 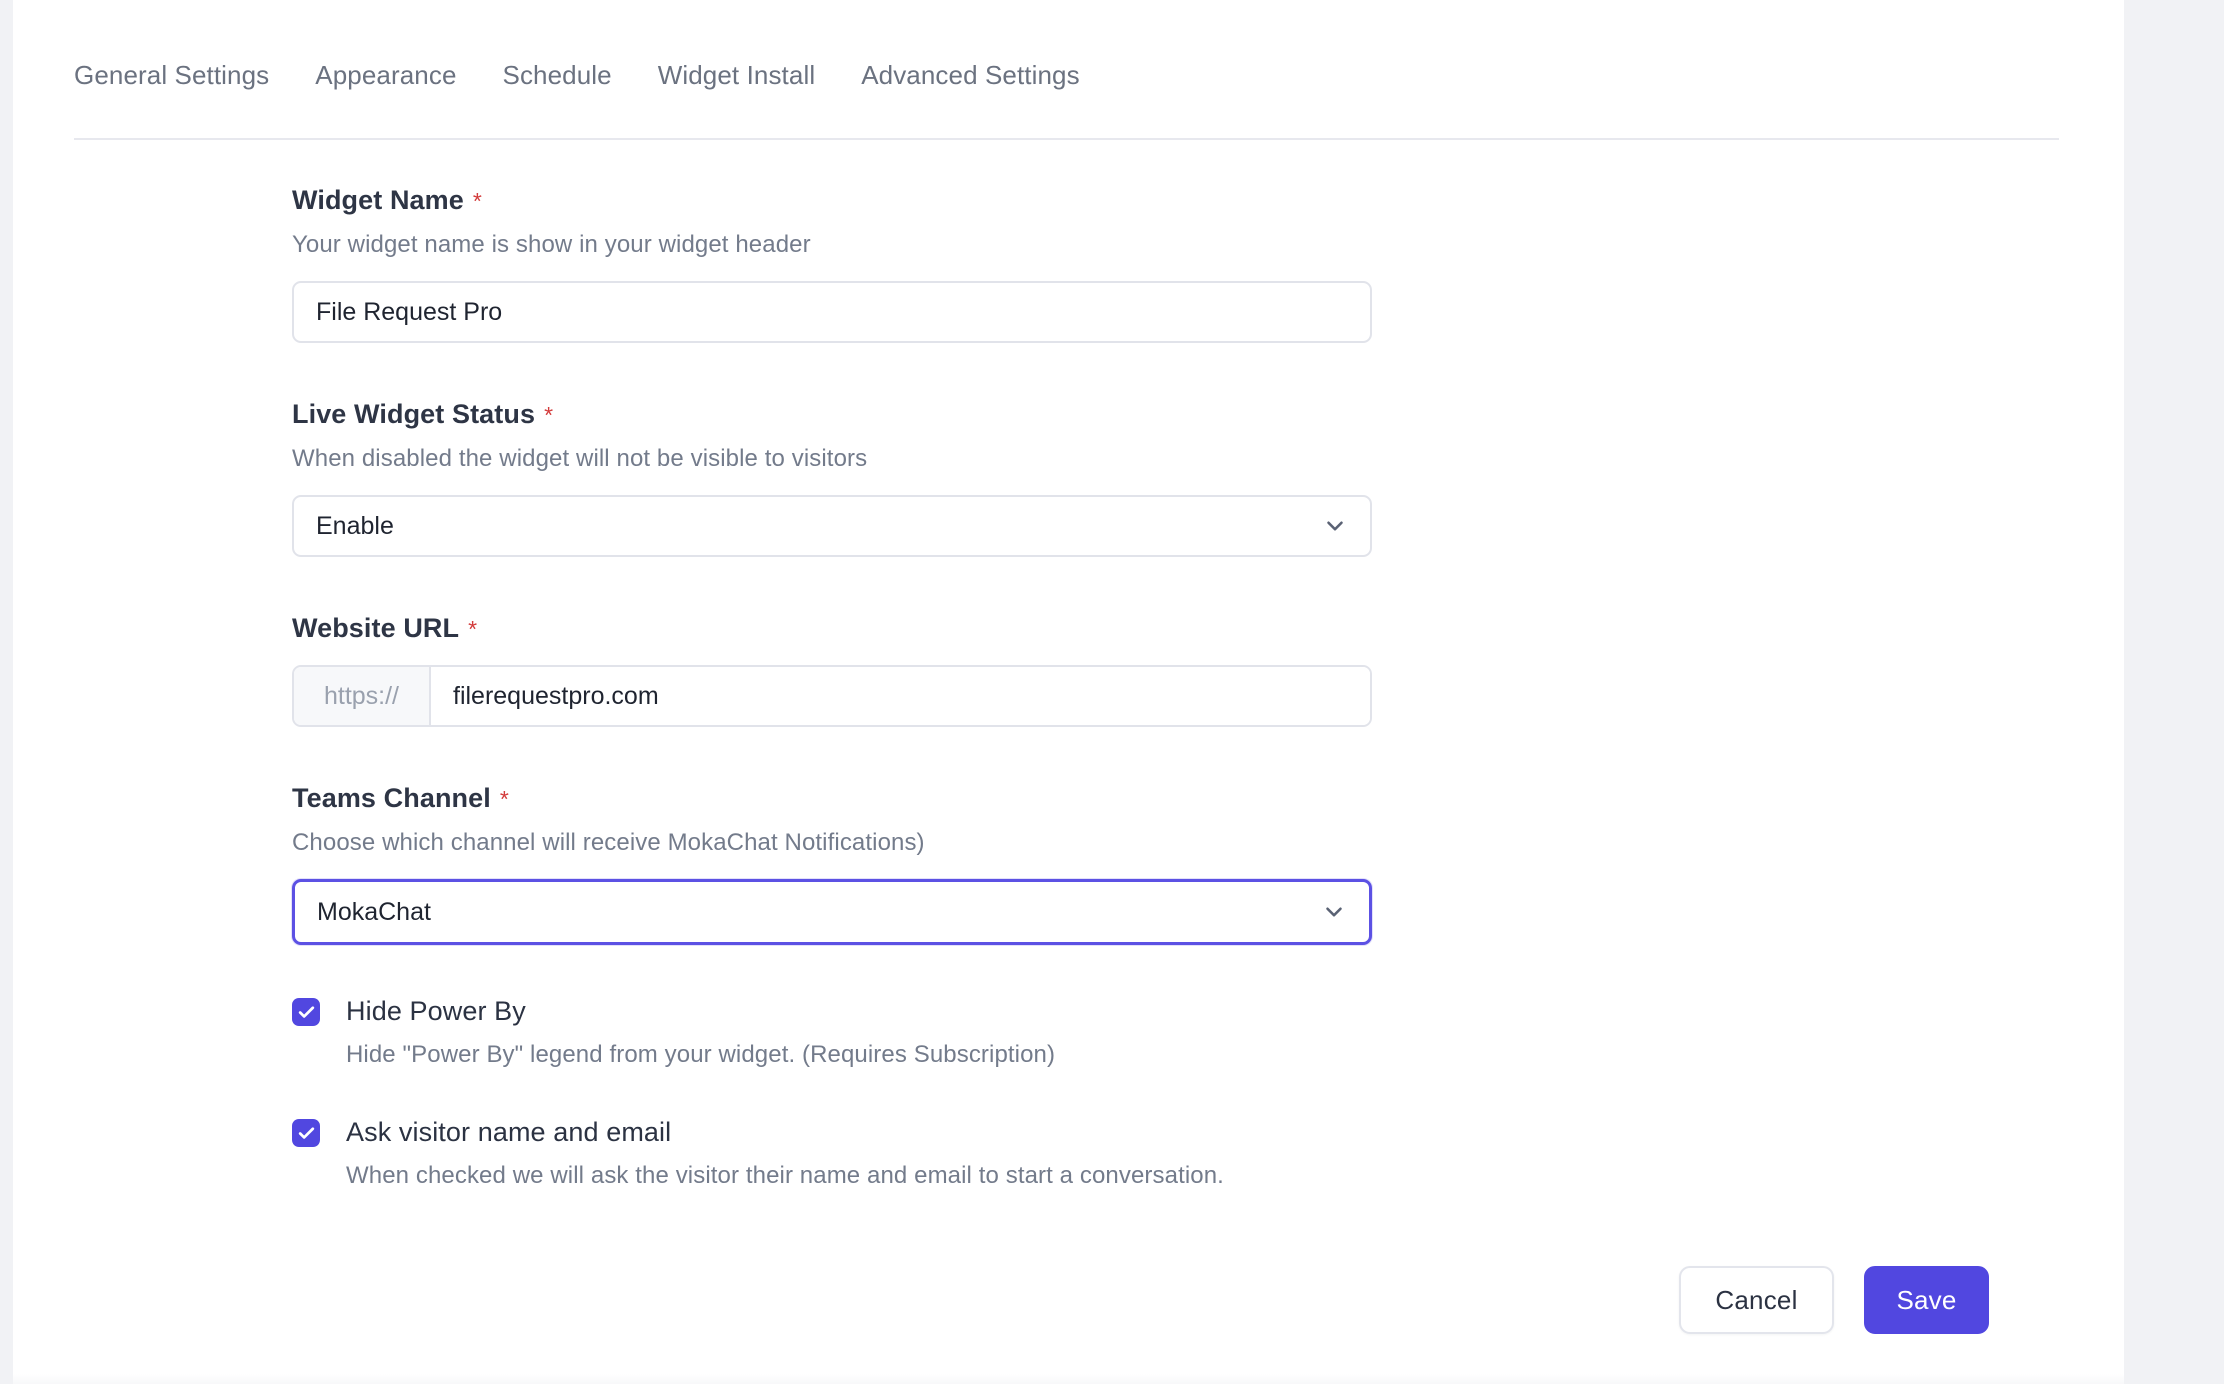 I want to click on field-website-url: Website URL * https://, so click(x=857, y=668).